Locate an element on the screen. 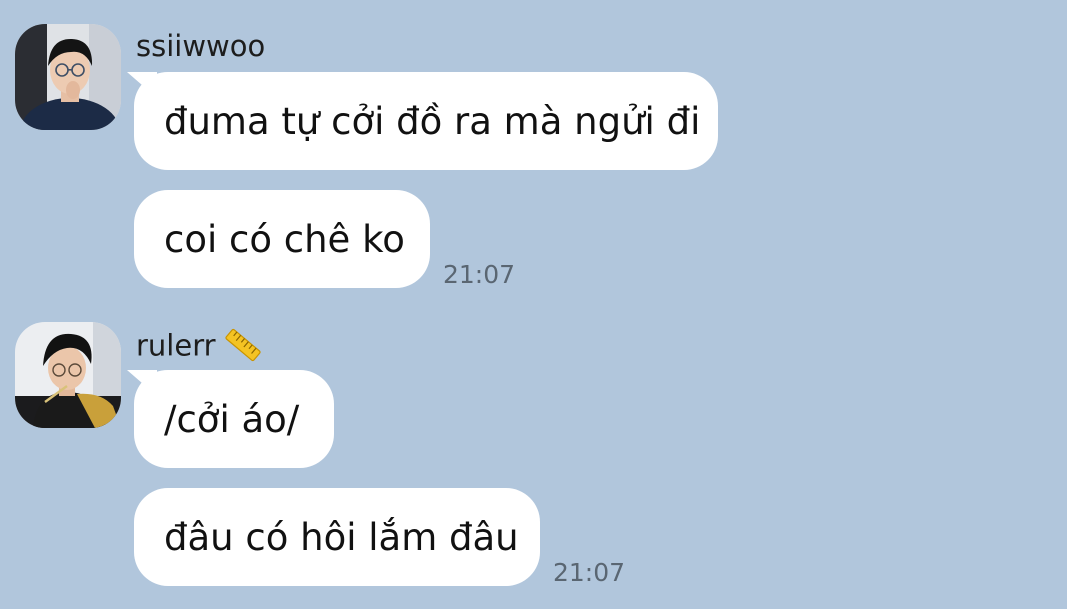 The height and width of the screenshot is (609, 1067). ruler-icon is located at coordinates (243, 347).